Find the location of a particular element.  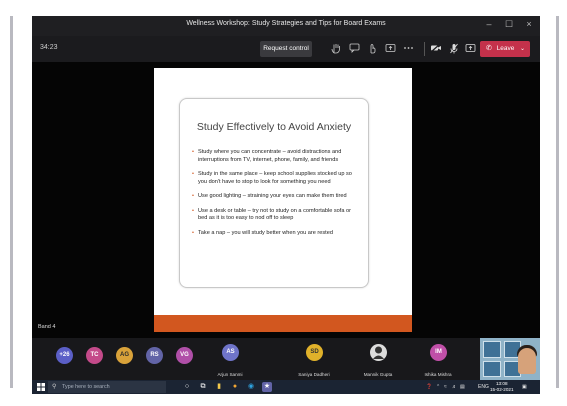

participant-tile: SD Saniya Dadheri is located at coordinates (314, 359).